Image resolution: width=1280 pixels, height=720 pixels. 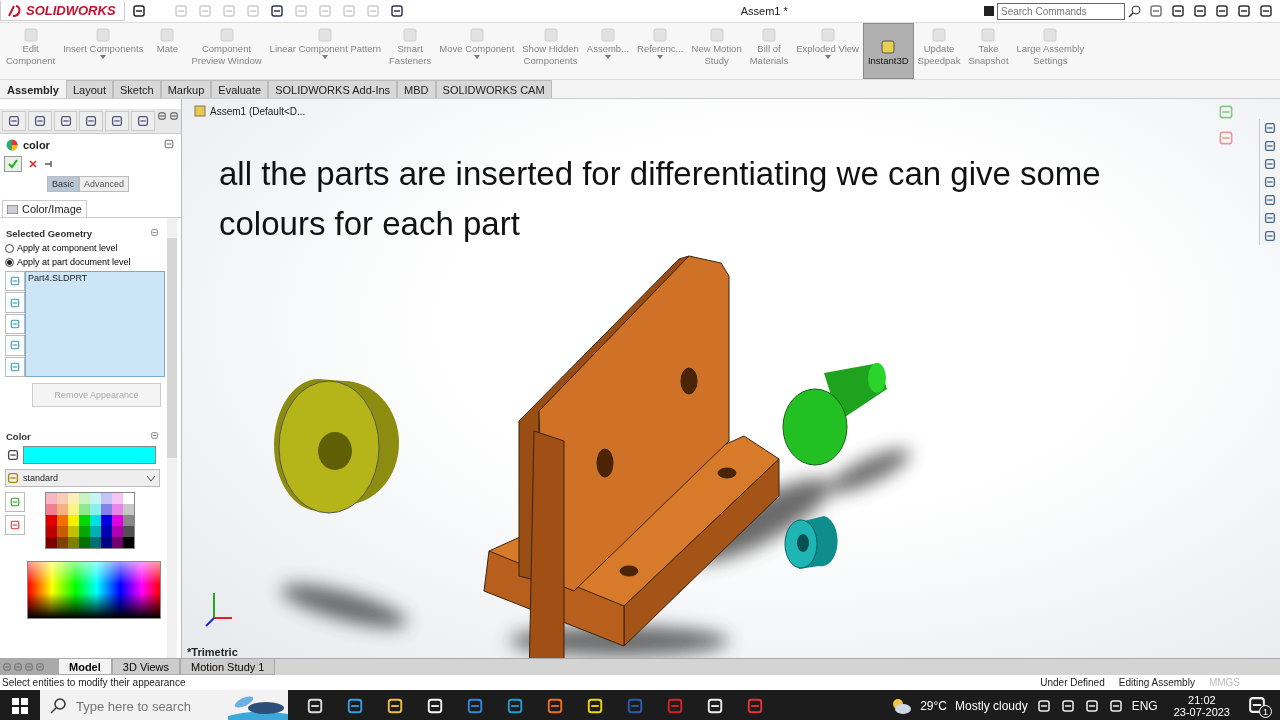 What do you see at coordinates (12, 209) in the screenshot?
I see `image-icon` at bounding box center [12, 209].